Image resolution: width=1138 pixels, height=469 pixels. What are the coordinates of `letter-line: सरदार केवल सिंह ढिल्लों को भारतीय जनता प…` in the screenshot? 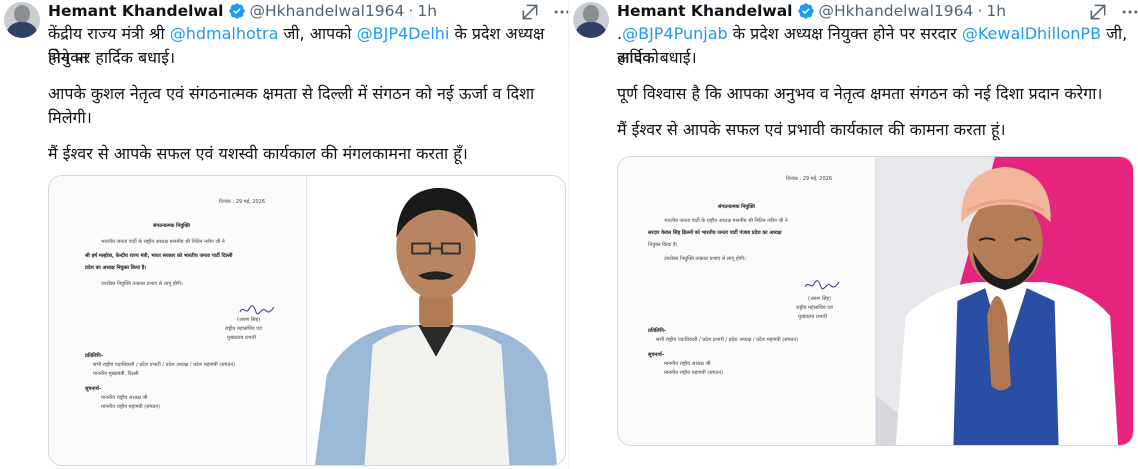 It's located at (715, 233).